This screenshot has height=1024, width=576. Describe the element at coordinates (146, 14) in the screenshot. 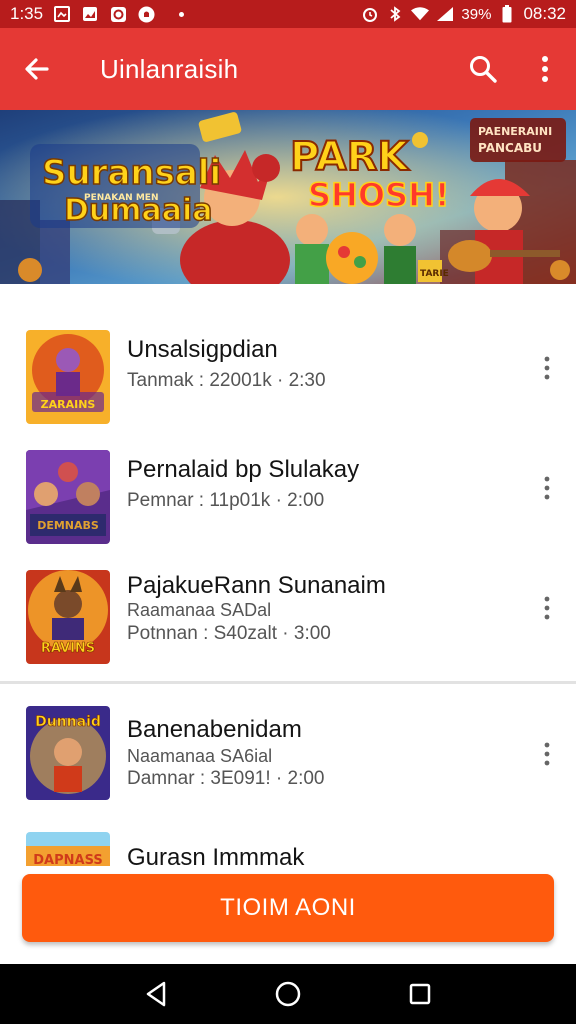

I see `notification-icon` at that location.